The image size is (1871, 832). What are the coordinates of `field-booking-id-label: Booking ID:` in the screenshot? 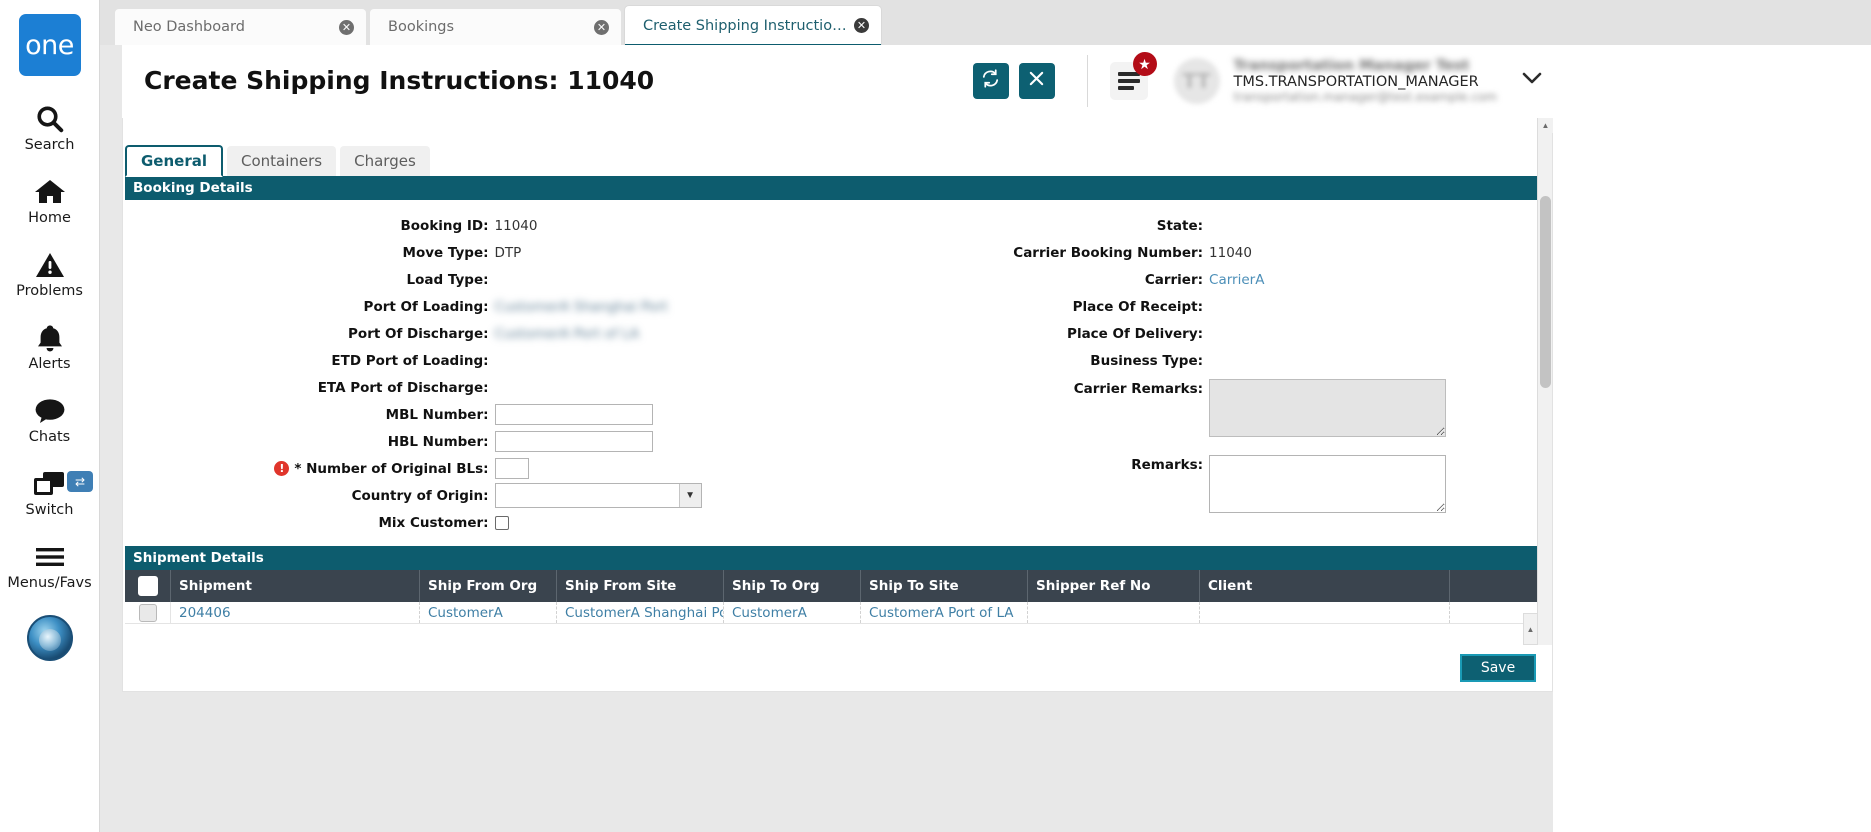 It's located at (444, 225).